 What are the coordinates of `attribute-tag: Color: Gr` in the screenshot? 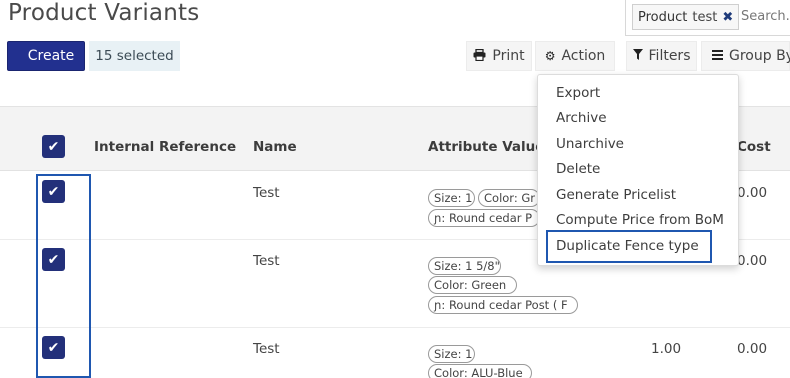 It's located at (509, 198).